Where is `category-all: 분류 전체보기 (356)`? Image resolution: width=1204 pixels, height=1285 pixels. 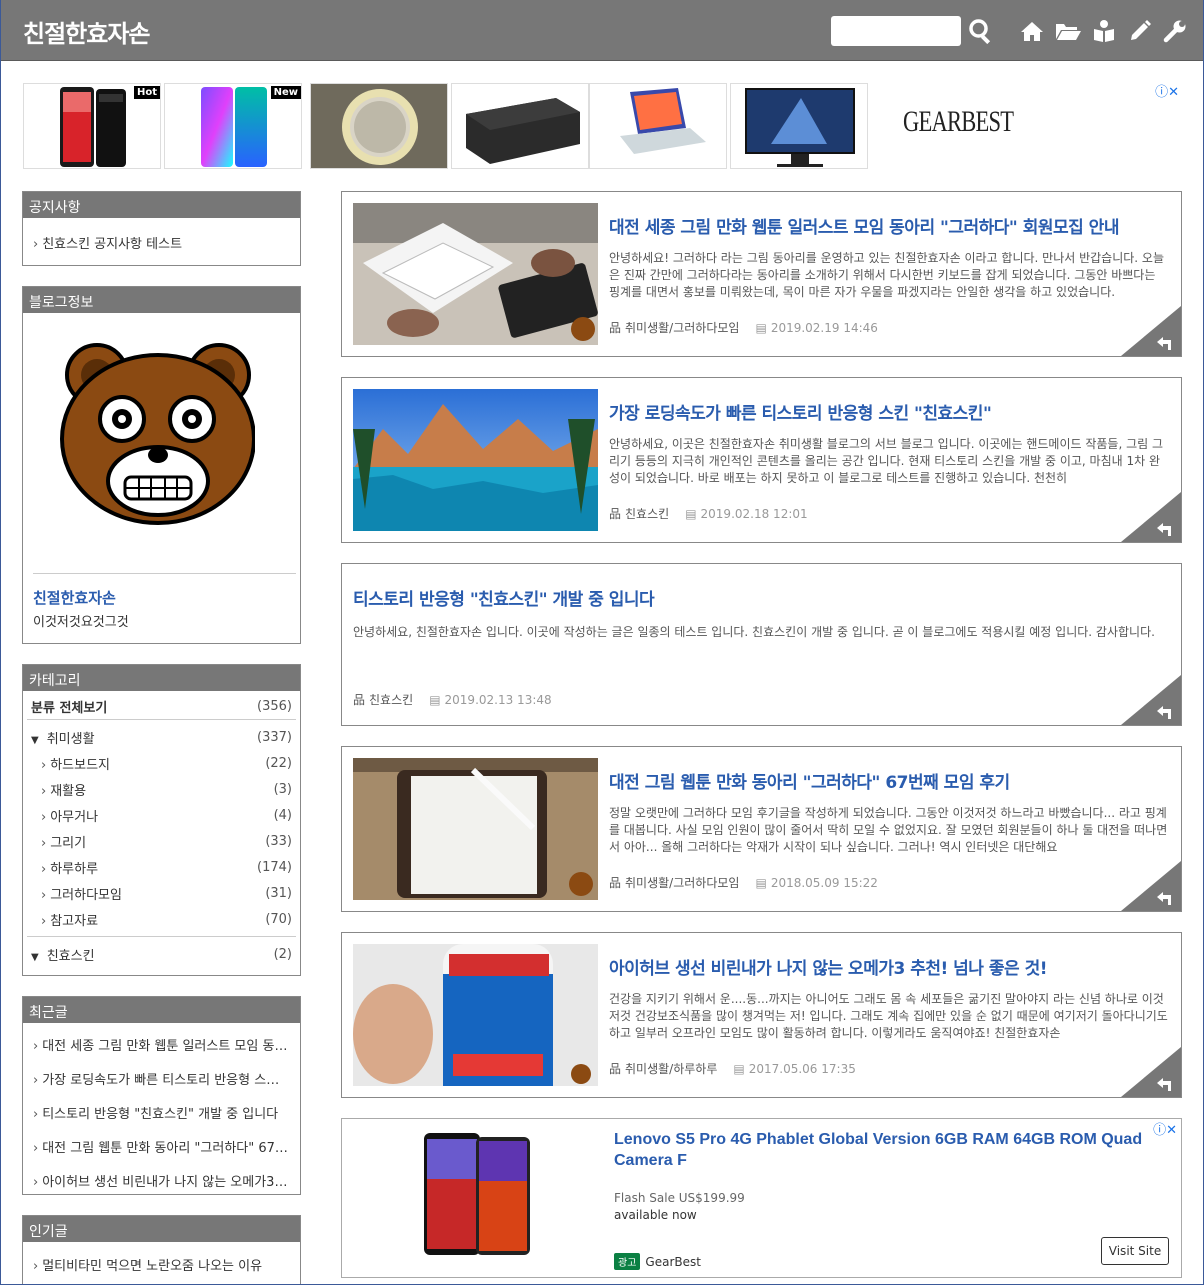
category-all: 분류 전체보기 (356) is located at coordinates (161, 707).